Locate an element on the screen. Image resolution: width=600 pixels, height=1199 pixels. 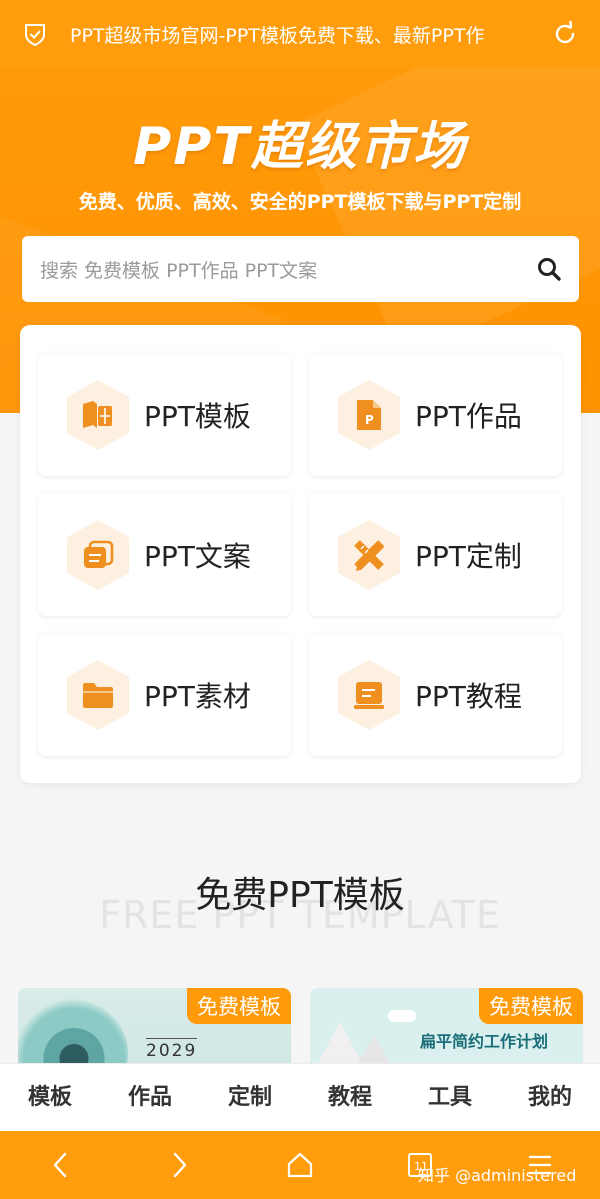
page-url-title: PPT超级市场官网-PPT模板免费下载、最新PPT作 is located at coordinates (300, 34).